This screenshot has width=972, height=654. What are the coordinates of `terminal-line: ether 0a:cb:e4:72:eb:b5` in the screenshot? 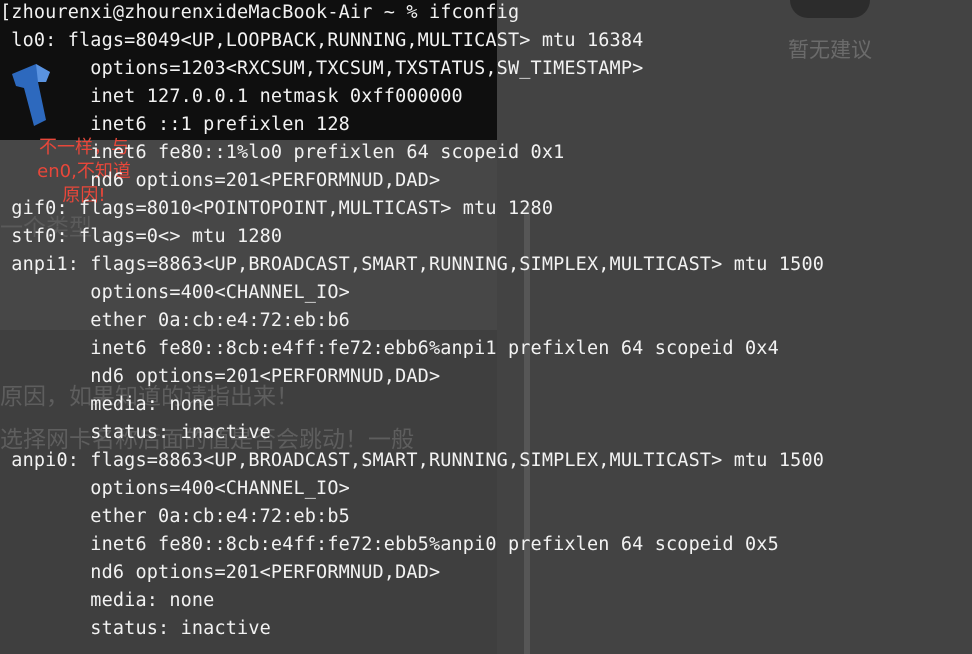 It's located at (175, 516).